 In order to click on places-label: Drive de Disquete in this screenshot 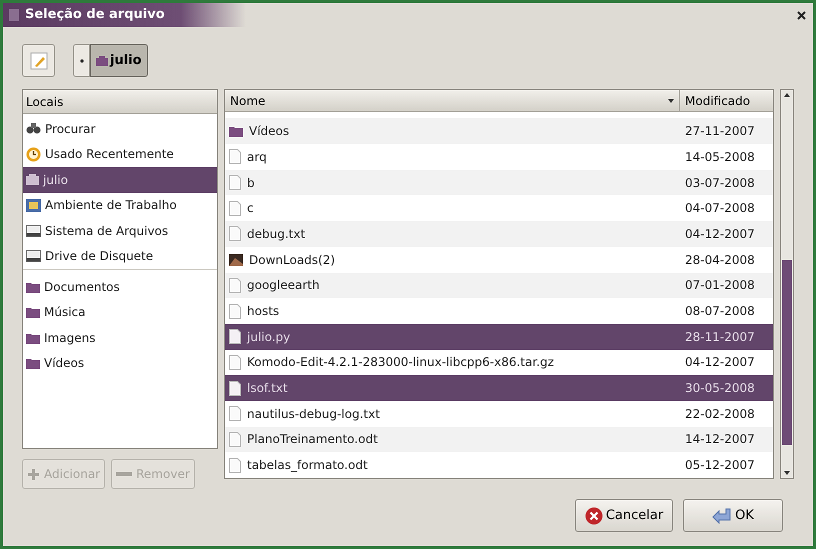, I will do `click(99, 257)`.